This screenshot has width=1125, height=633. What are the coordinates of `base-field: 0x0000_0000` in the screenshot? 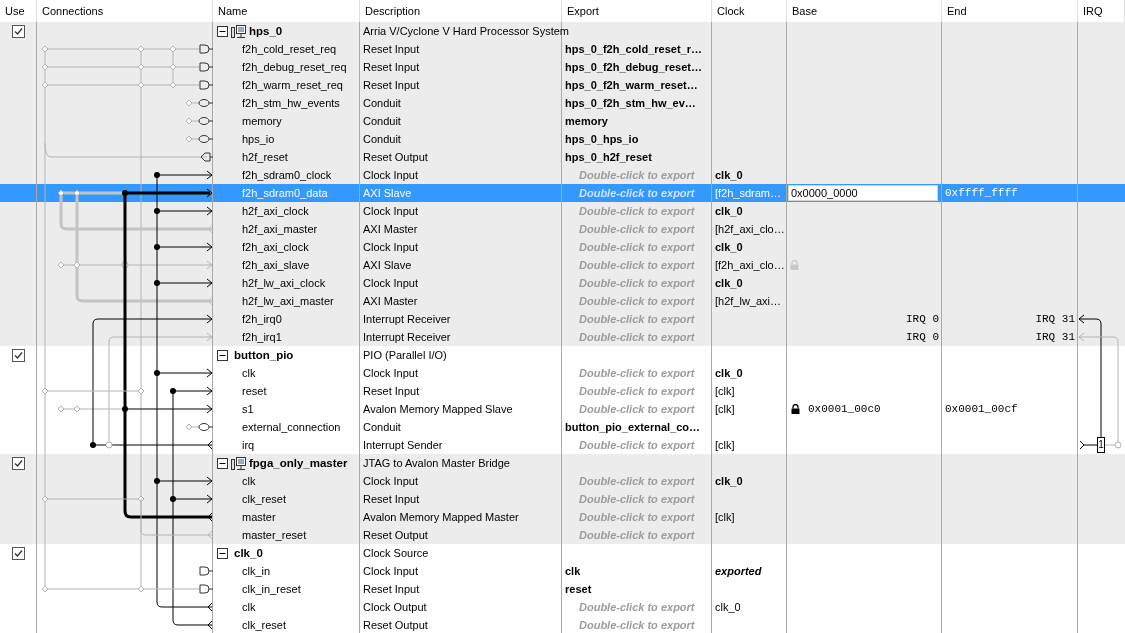 It's located at (863, 193).